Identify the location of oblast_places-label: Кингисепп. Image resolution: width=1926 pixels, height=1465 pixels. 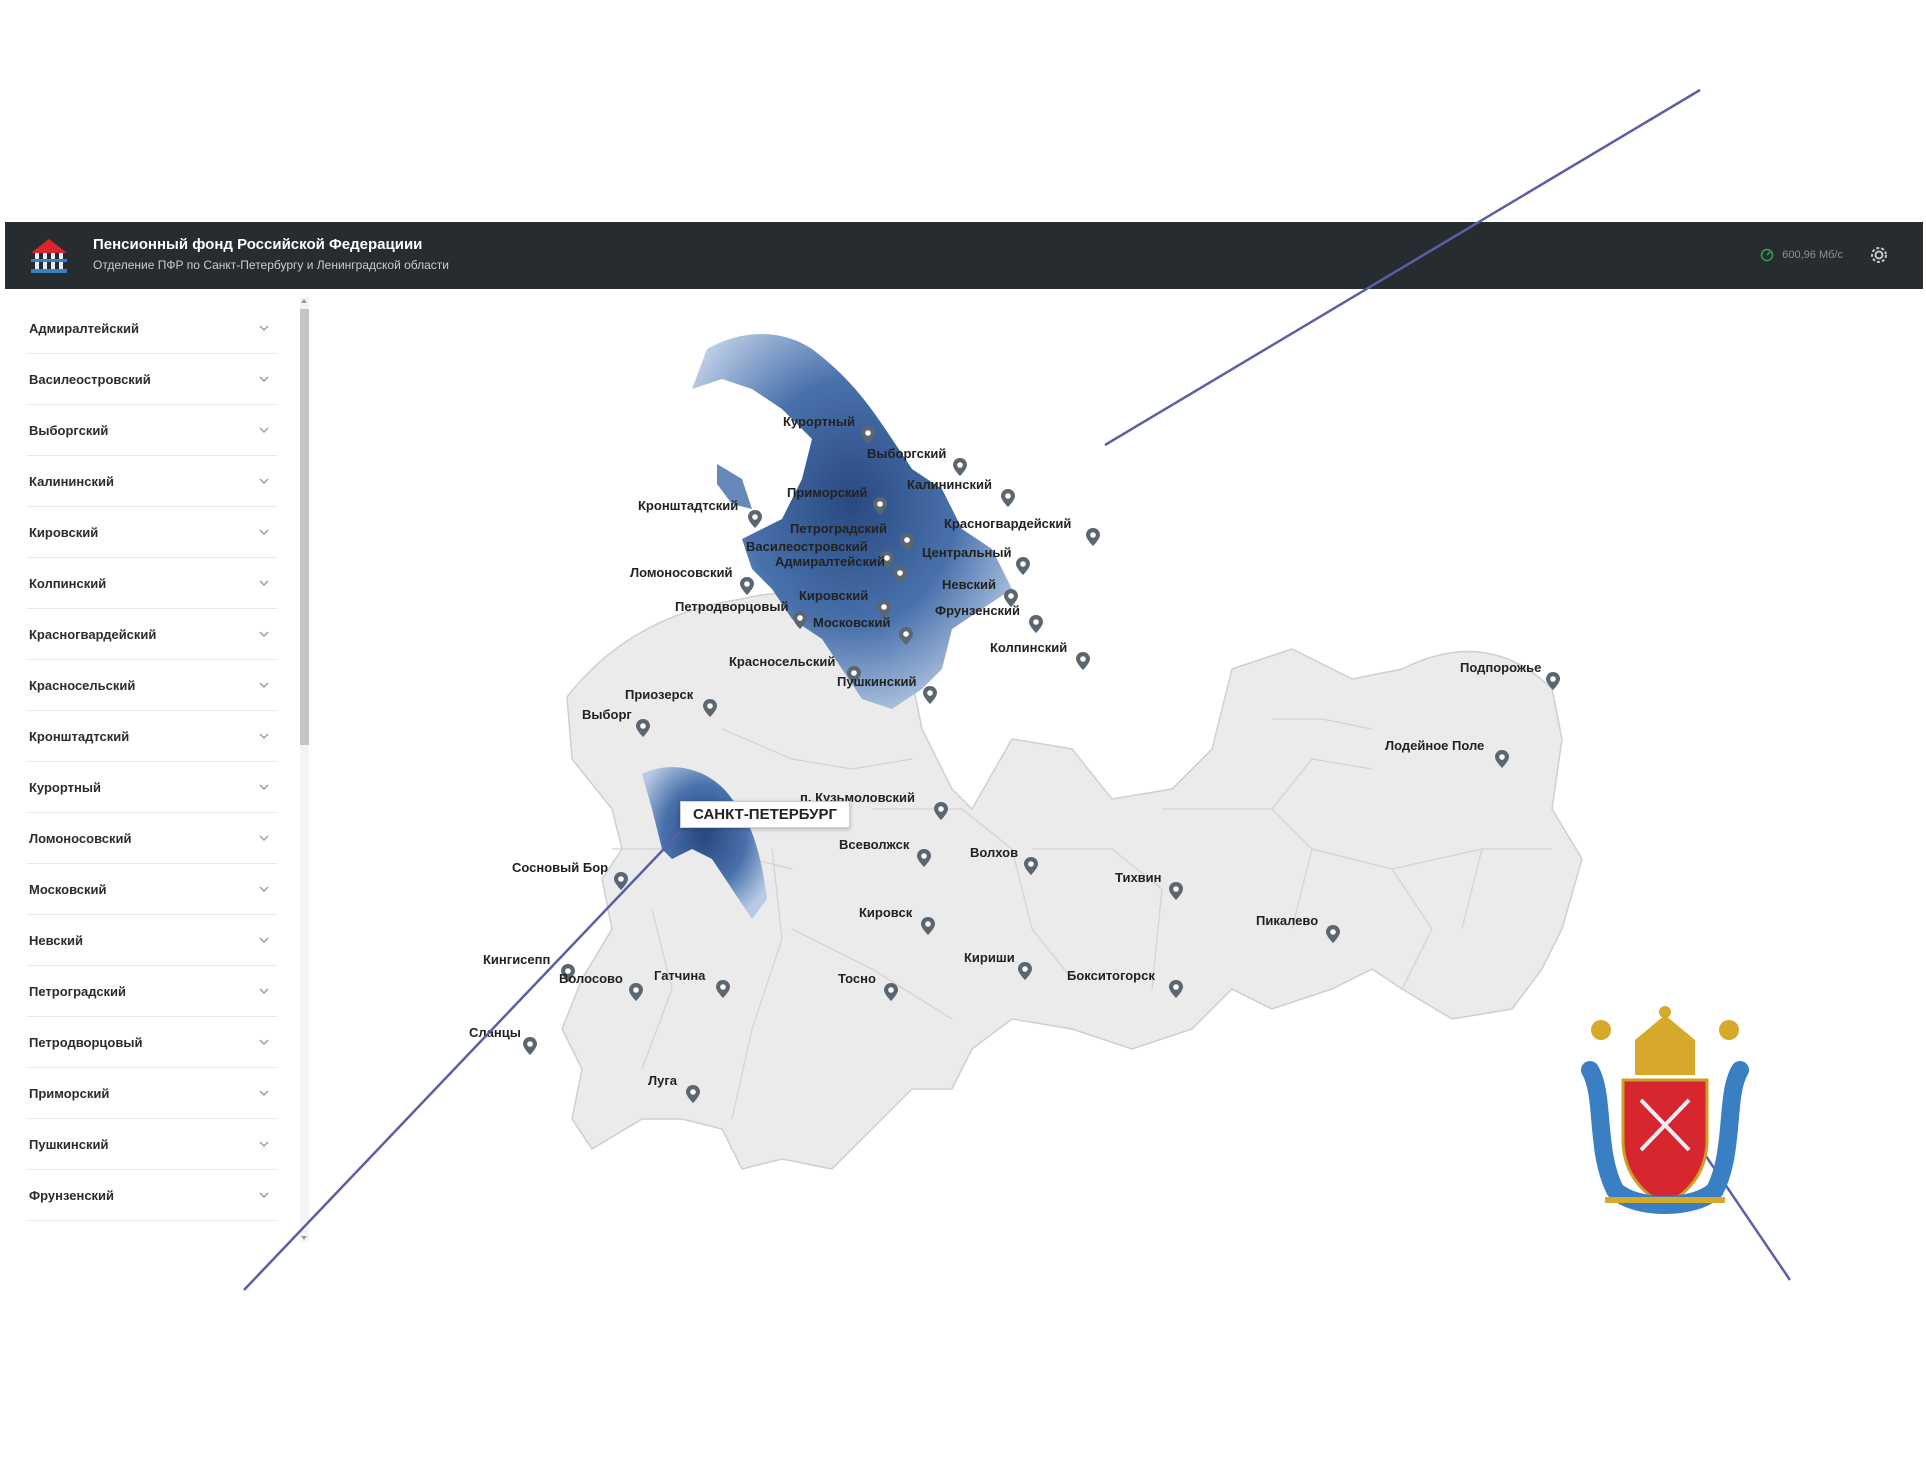
(516, 959).